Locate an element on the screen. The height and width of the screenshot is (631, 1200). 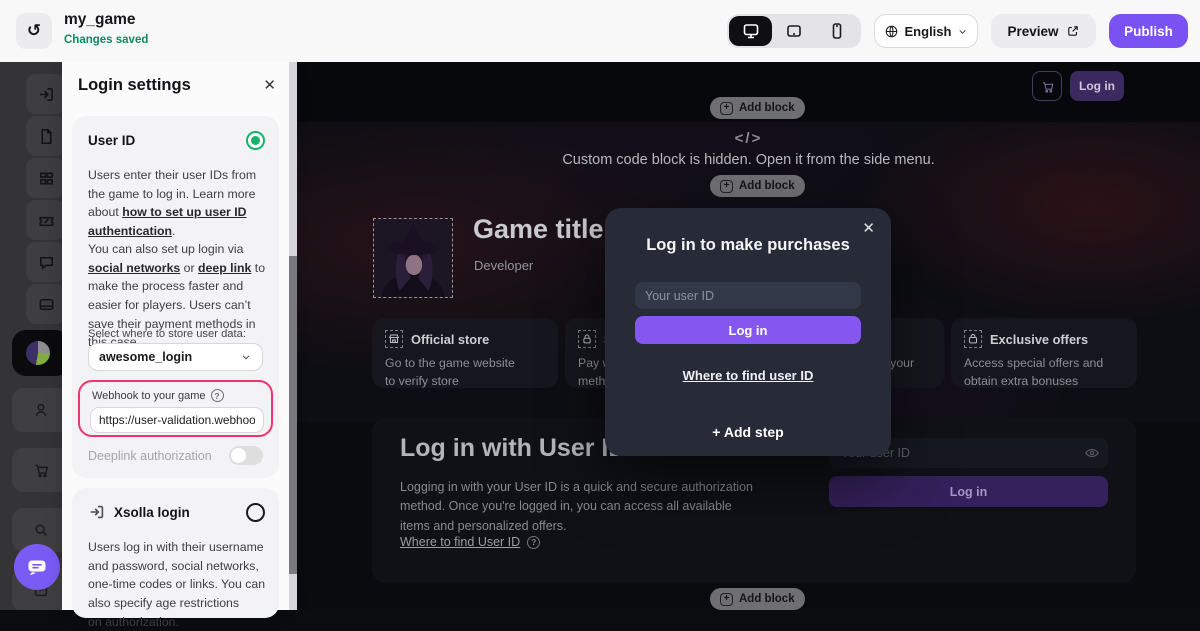
globe-icon is located at coordinates (891, 31).